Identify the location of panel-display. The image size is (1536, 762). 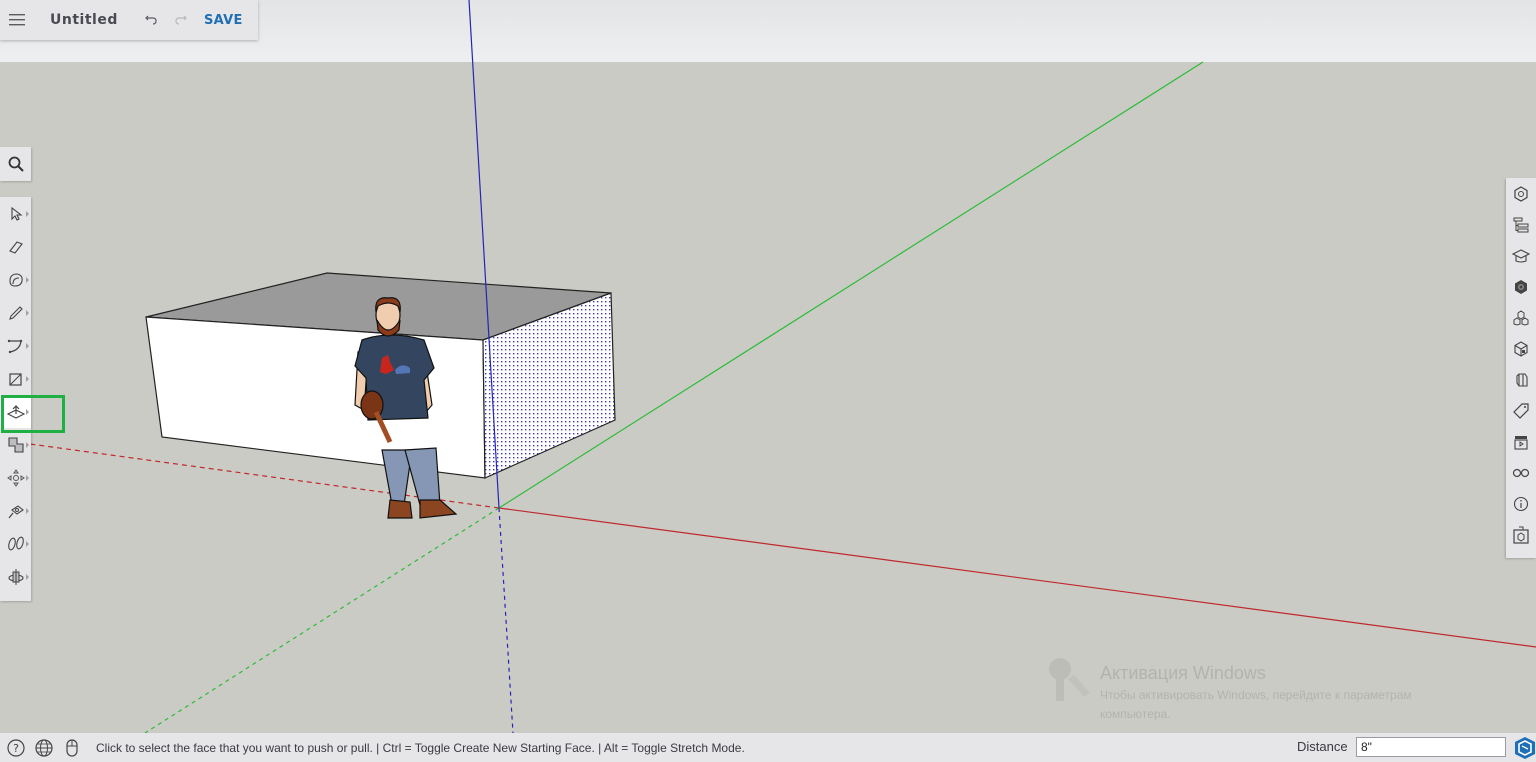
(1521, 472).